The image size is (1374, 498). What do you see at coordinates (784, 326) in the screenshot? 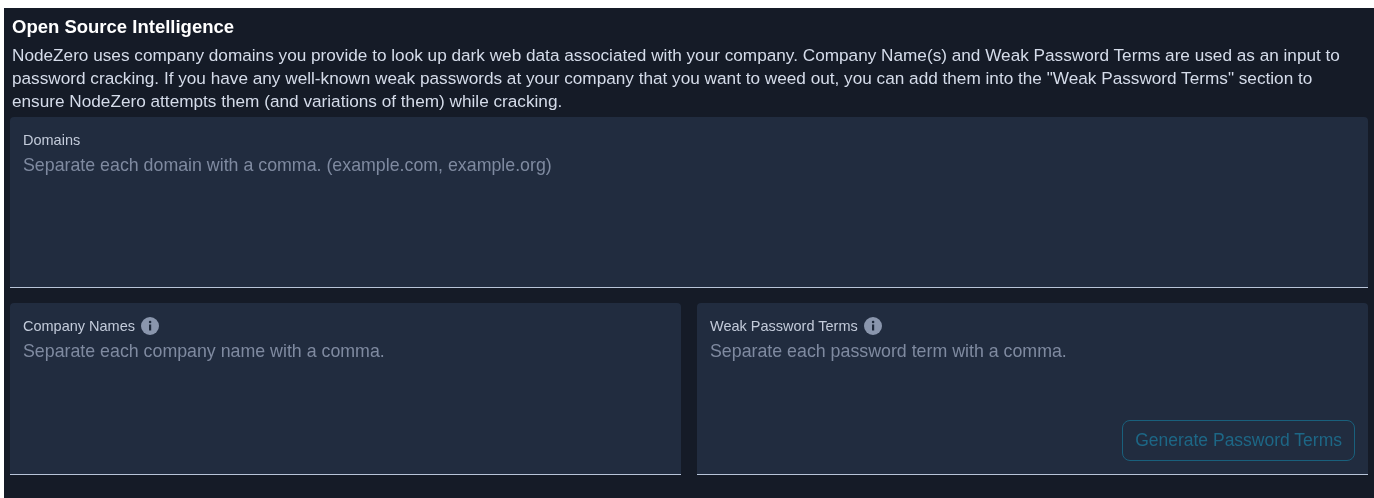
I see `field-label: Weak Password Terms` at bounding box center [784, 326].